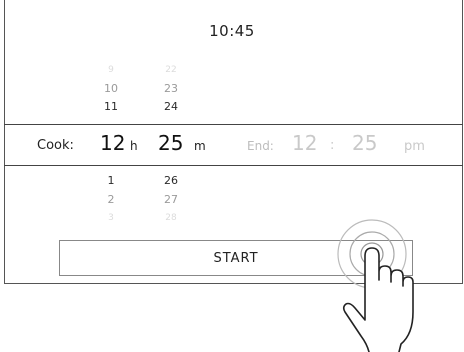 The image size is (464, 352). I want to click on hour-wheel-above-3: 11, so click(111, 107).